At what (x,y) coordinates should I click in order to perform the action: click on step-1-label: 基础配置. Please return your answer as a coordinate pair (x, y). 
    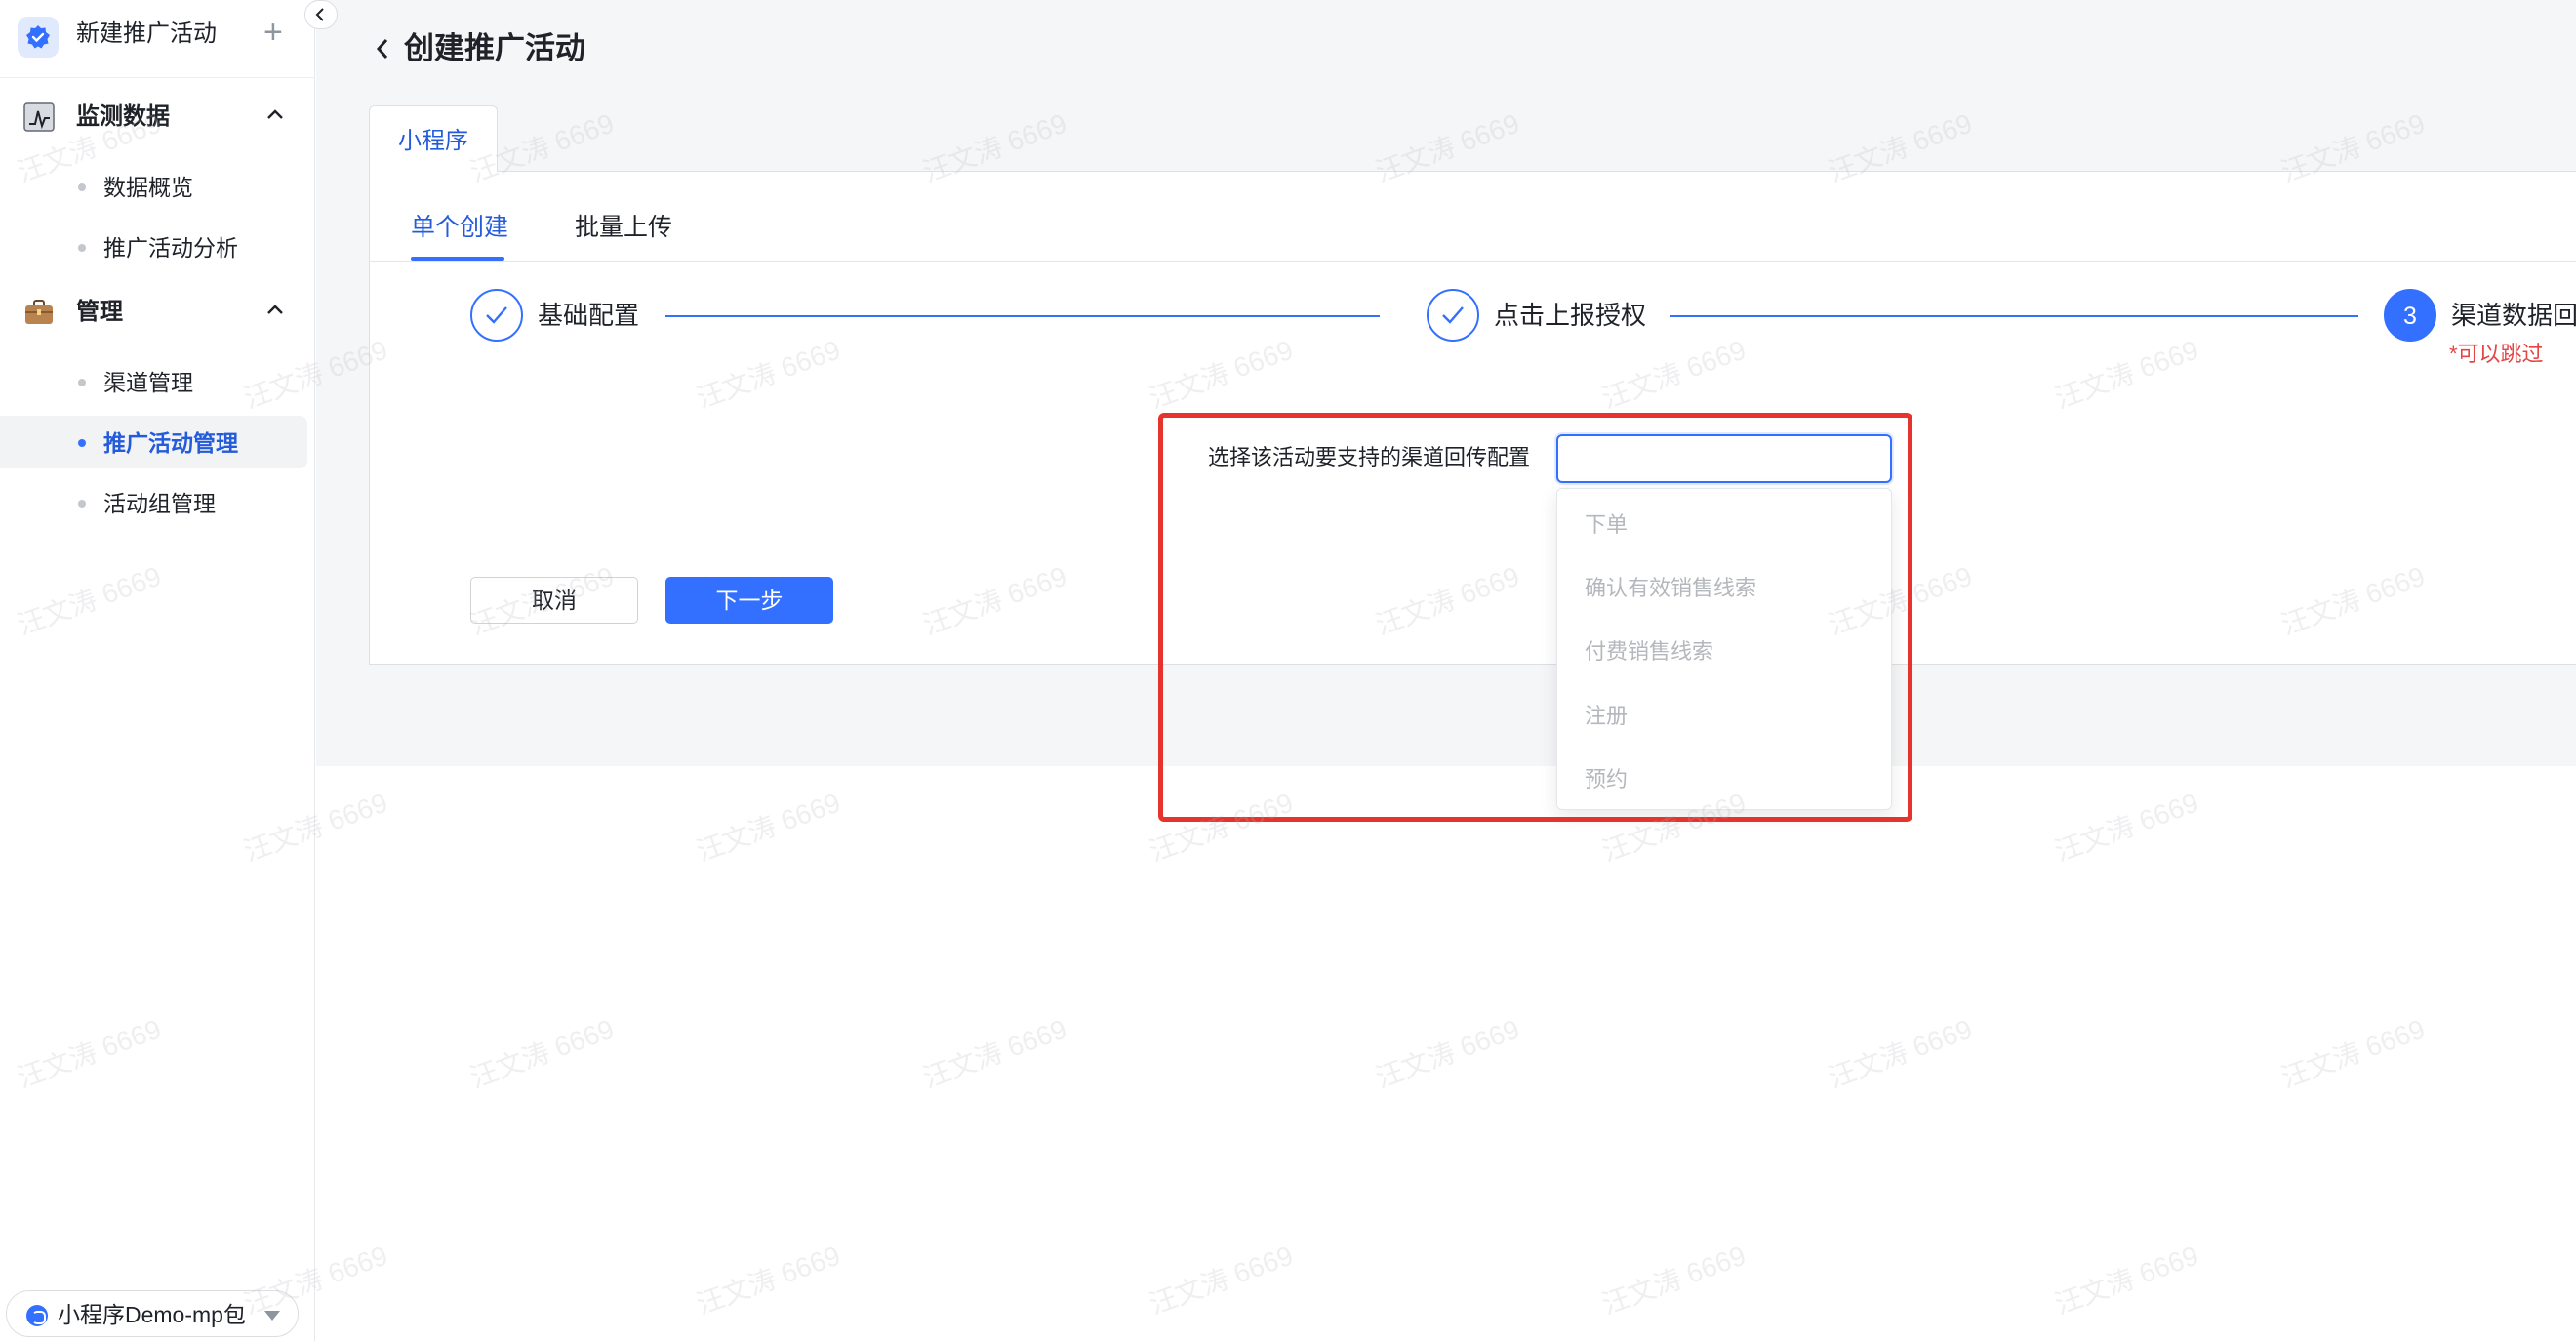
    Looking at the image, I should click on (589, 315).